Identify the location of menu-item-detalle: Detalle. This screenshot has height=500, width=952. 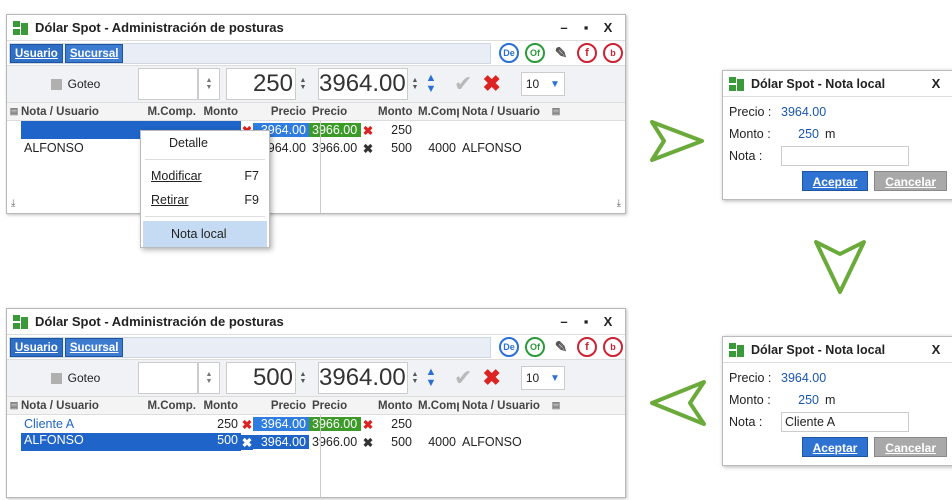
(205, 143).